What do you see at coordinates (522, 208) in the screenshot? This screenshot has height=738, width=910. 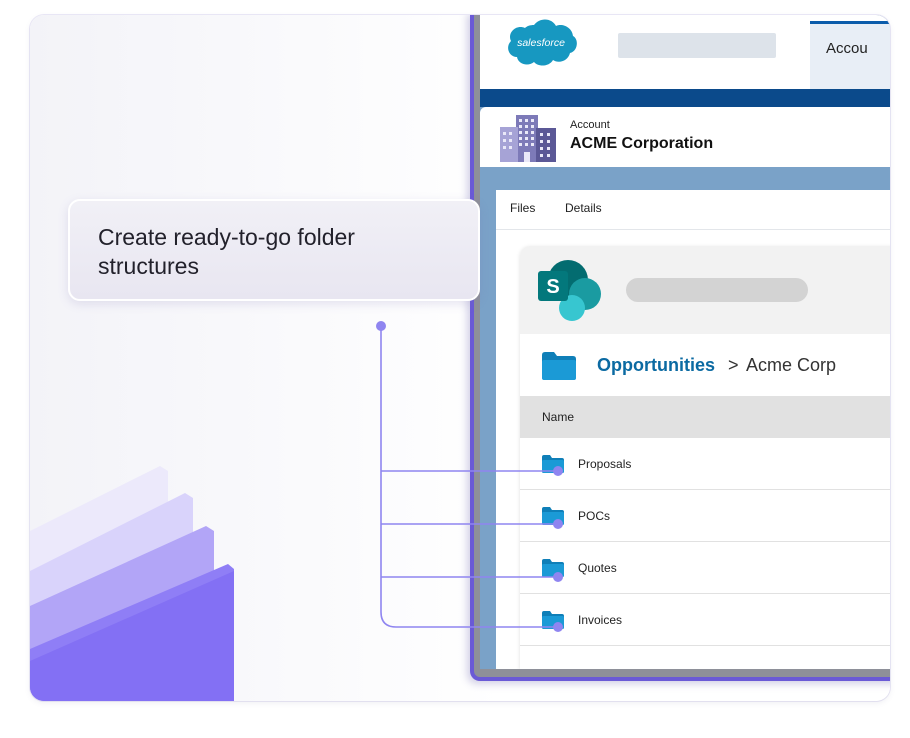 I see `tab-files: Files` at bounding box center [522, 208].